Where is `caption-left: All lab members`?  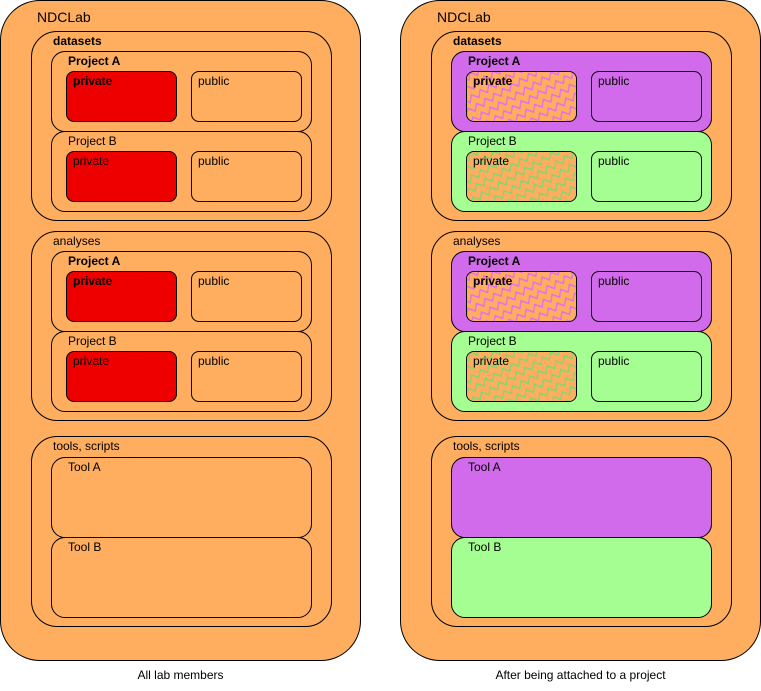 caption-left: All lab members is located at coordinates (180, 675).